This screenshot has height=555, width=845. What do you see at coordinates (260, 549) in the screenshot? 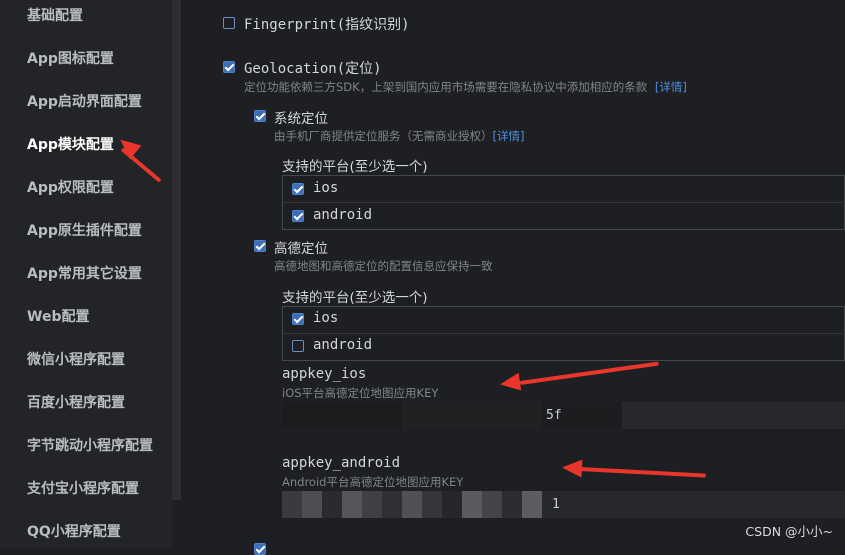
I see `next-option-checkbox` at bounding box center [260, 549].